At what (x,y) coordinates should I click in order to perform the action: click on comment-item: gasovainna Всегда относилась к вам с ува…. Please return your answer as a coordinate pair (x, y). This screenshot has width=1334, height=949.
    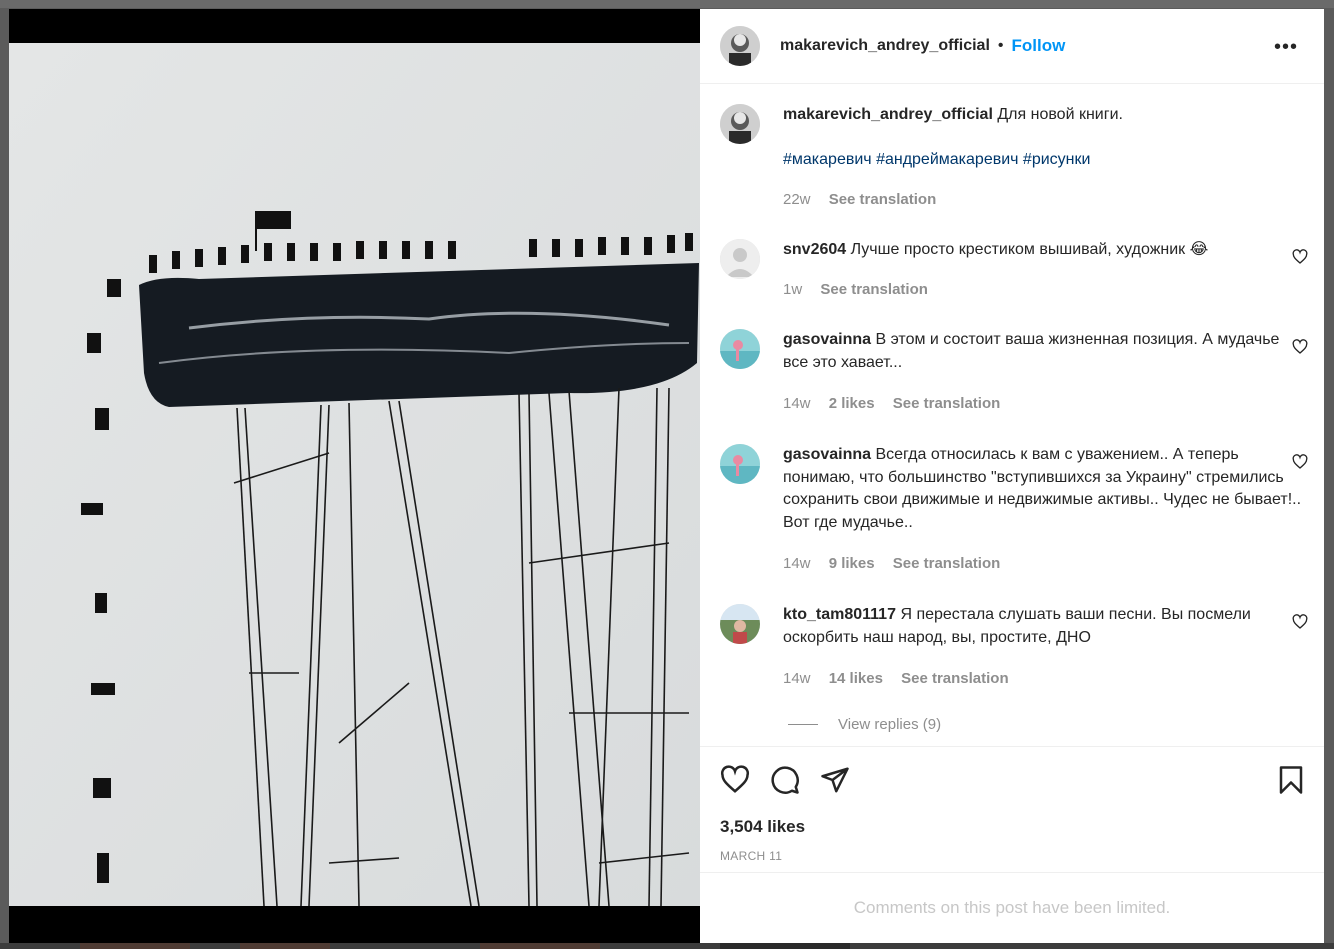
    Looking at the image, I should click on (1014, 508).